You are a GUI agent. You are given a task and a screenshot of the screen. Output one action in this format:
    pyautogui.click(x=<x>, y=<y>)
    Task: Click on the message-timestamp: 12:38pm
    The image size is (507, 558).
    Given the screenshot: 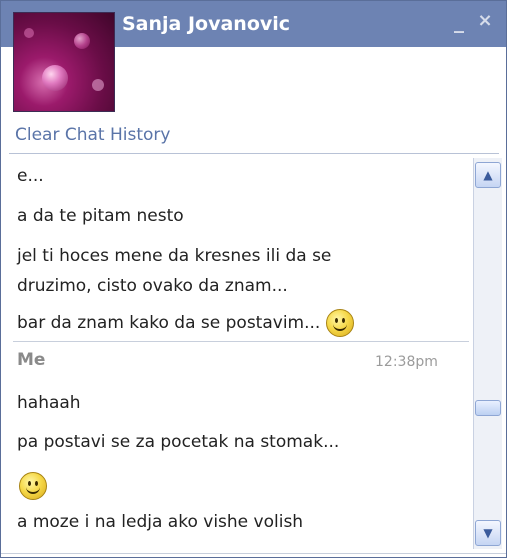 What is the action you would take?
    pyautogui.click(x=406, y=362)
    